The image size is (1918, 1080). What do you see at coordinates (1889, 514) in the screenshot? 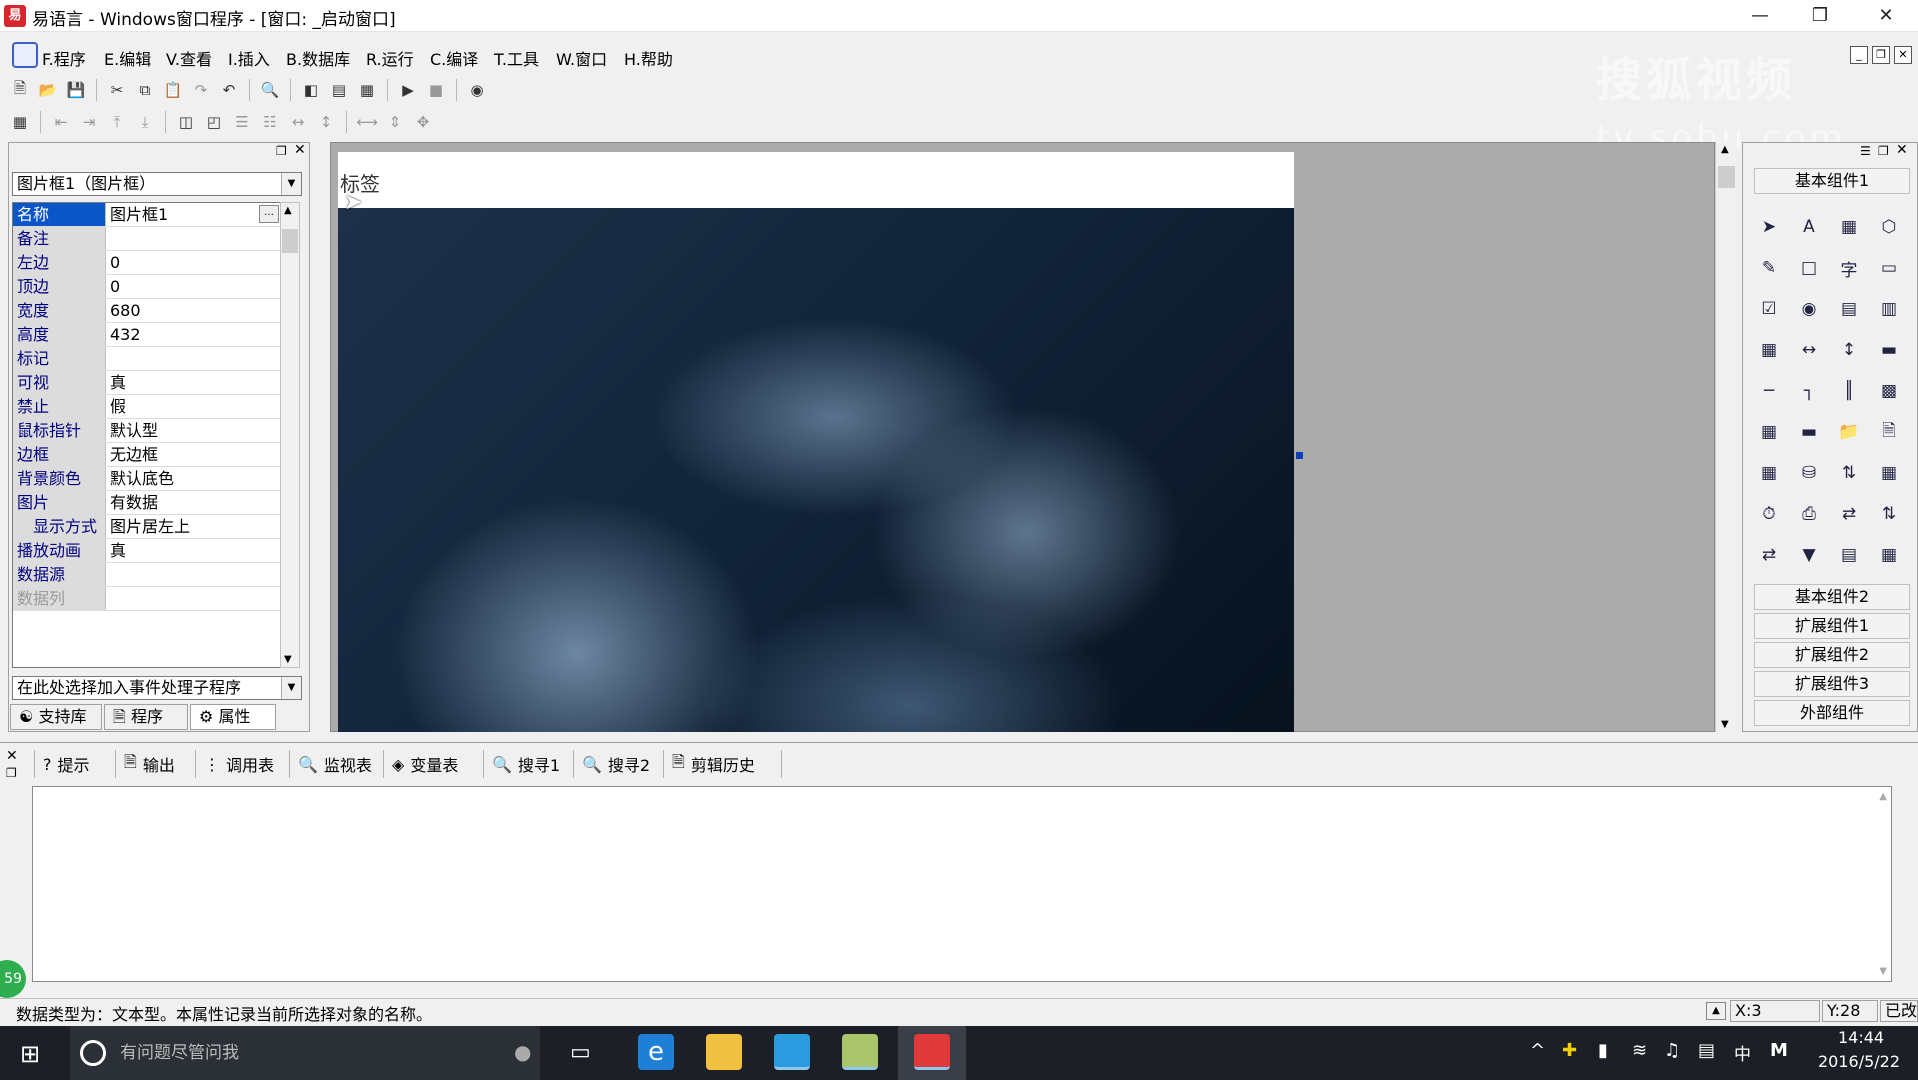
I see `network-tool-icon: ⇅` at bounding box center [1889, 514].